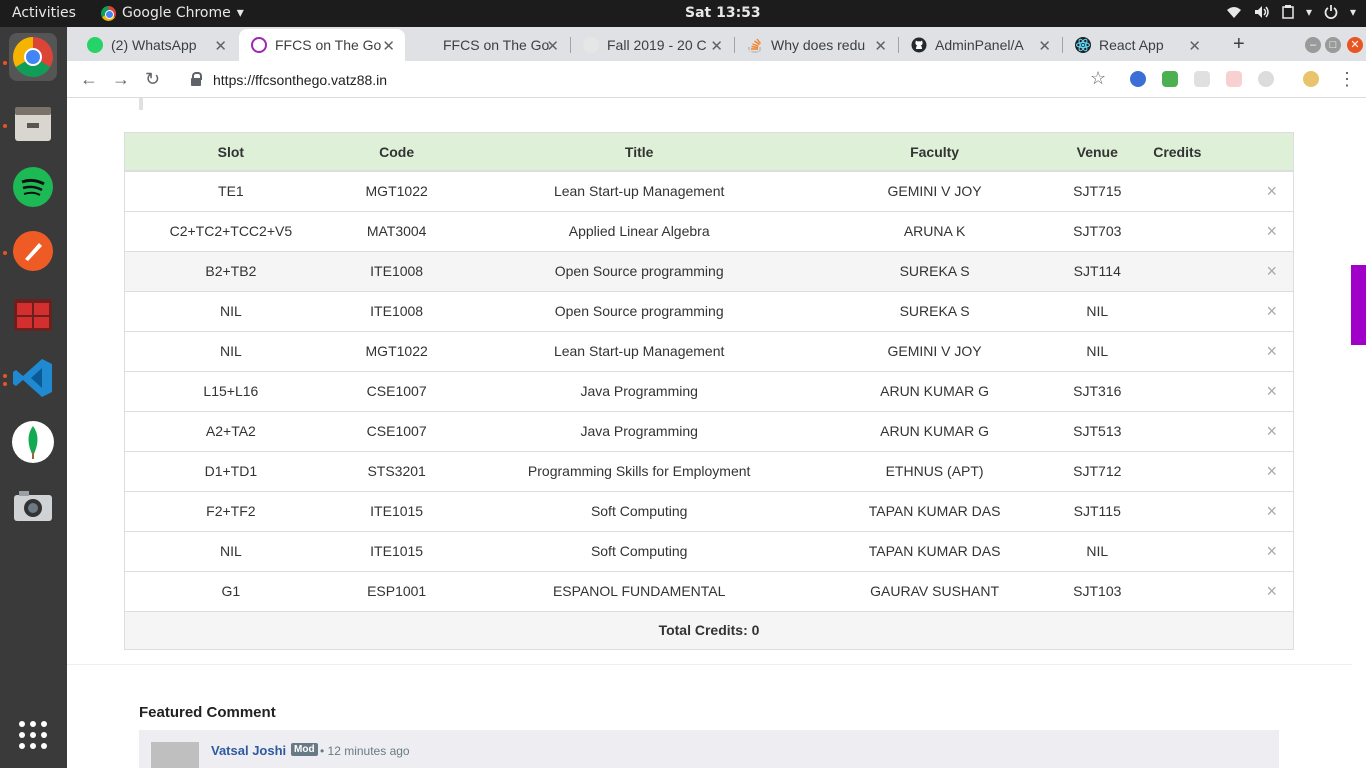  I want to click on table-cell: Soft Computing, so click(639, 511).